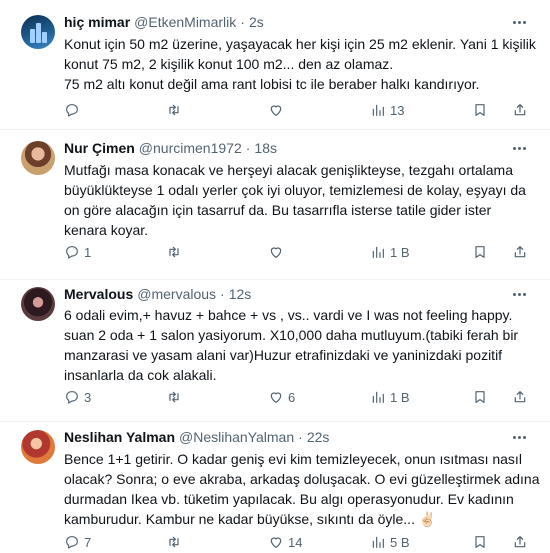 The image size is (550, 553). What do you see at coordinates (190, 148) in the screenshot?
I see `author-handle: @nurcimen1972` at bounding box center [190, 148].